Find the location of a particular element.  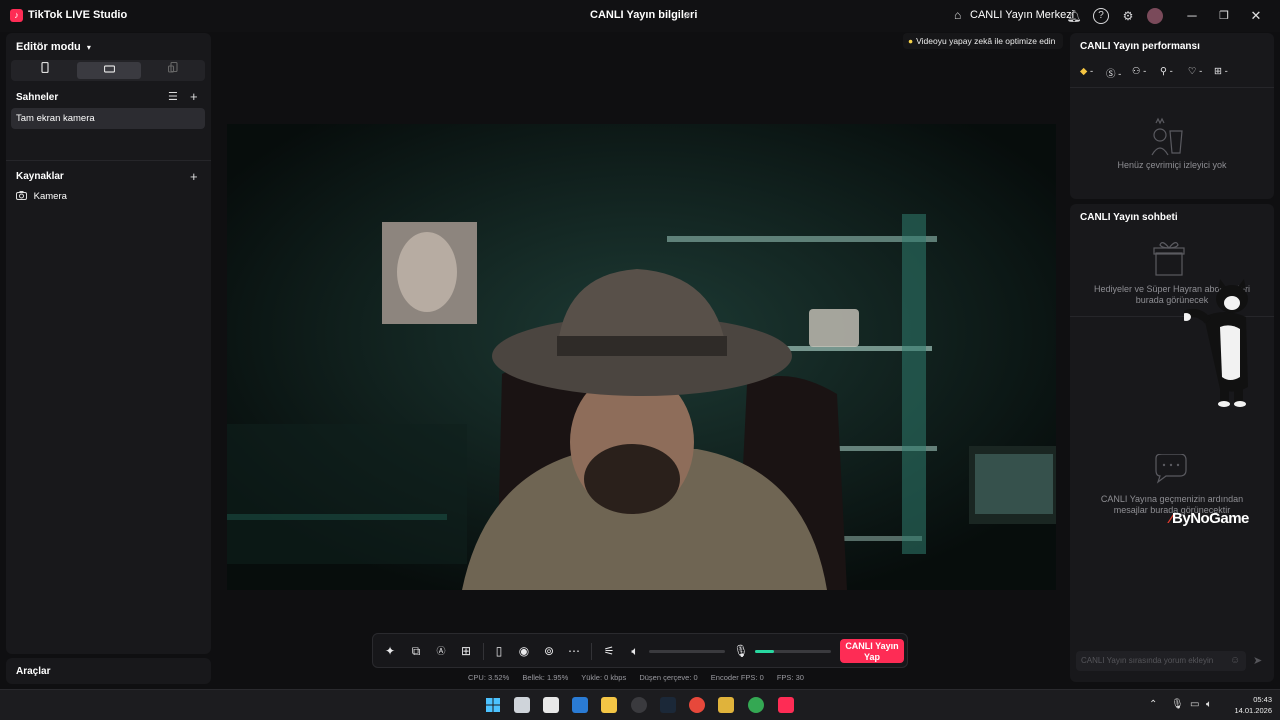

media-player-icon is located at coordinates (726, 705).